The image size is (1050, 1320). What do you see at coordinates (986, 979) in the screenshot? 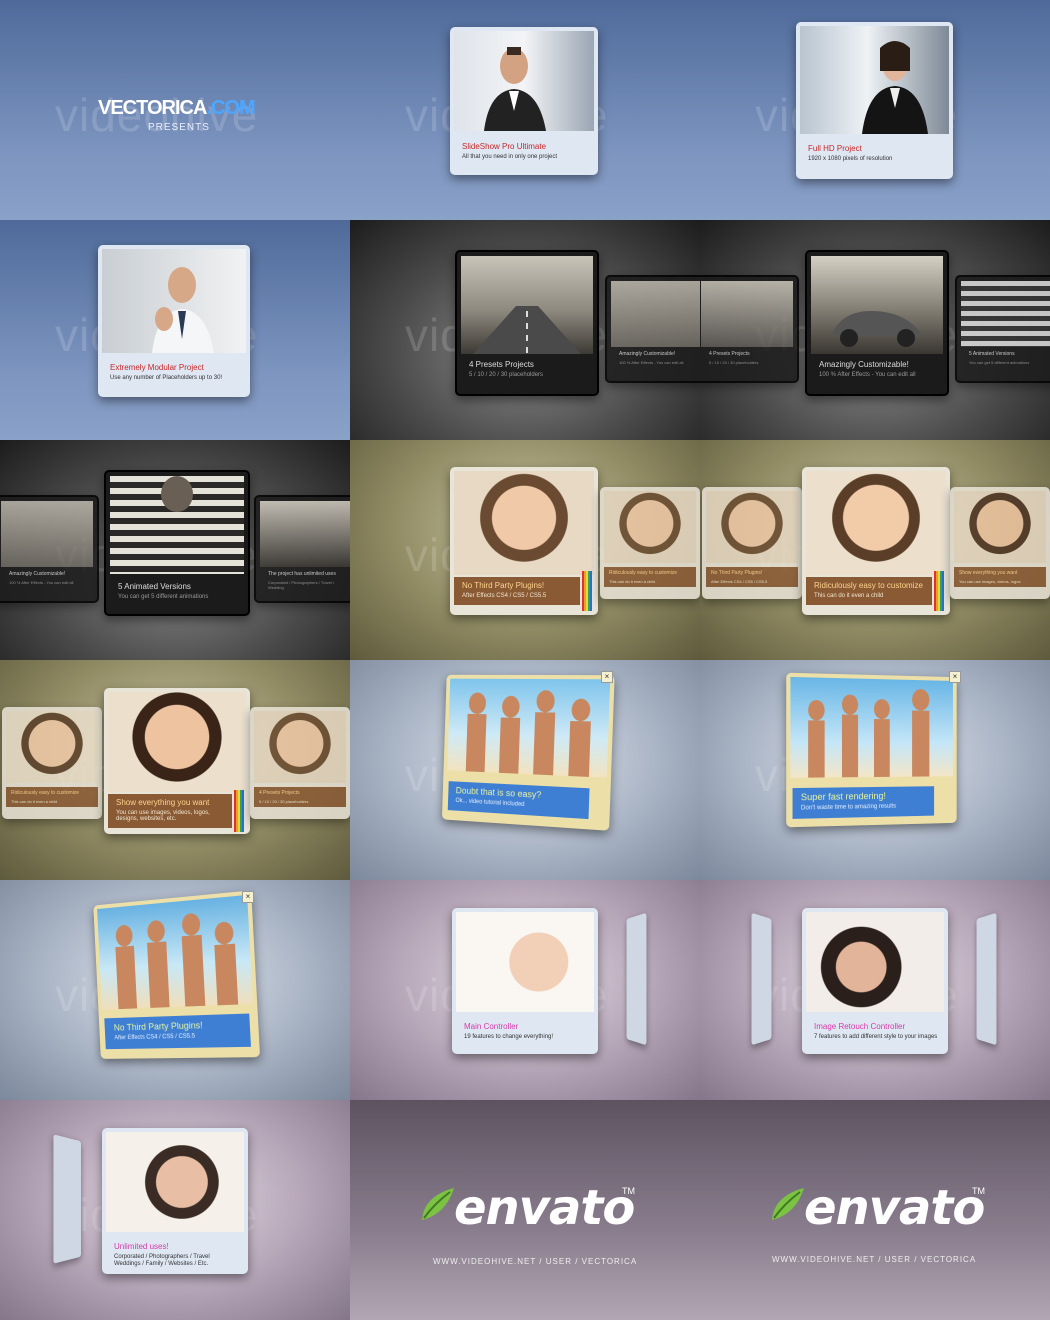
I see `right-side-card` at bounding box center [986, 979].